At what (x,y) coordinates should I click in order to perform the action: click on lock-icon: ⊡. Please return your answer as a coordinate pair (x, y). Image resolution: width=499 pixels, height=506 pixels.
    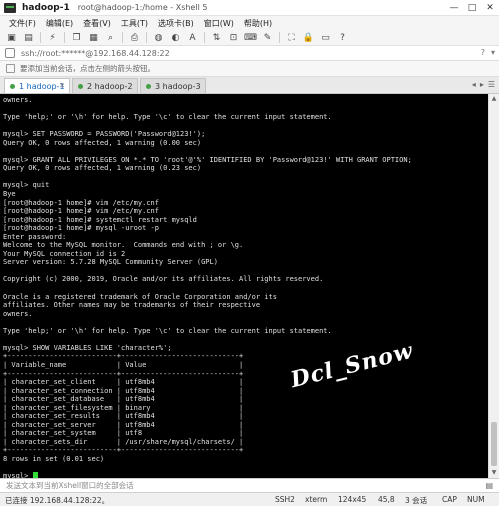
    Looking at the image, I should click on (233, 37).